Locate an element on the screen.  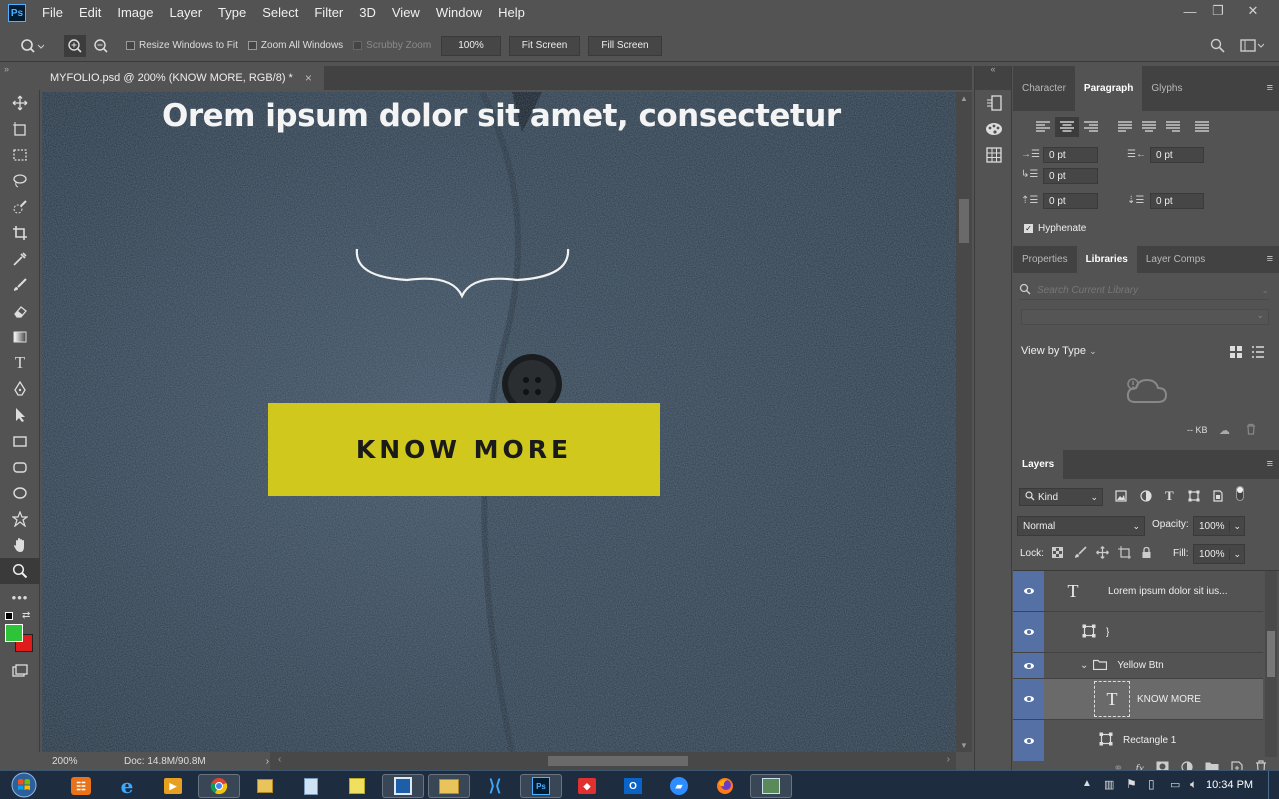
library-select: ⌄ is located at coordinates (1145, 317).